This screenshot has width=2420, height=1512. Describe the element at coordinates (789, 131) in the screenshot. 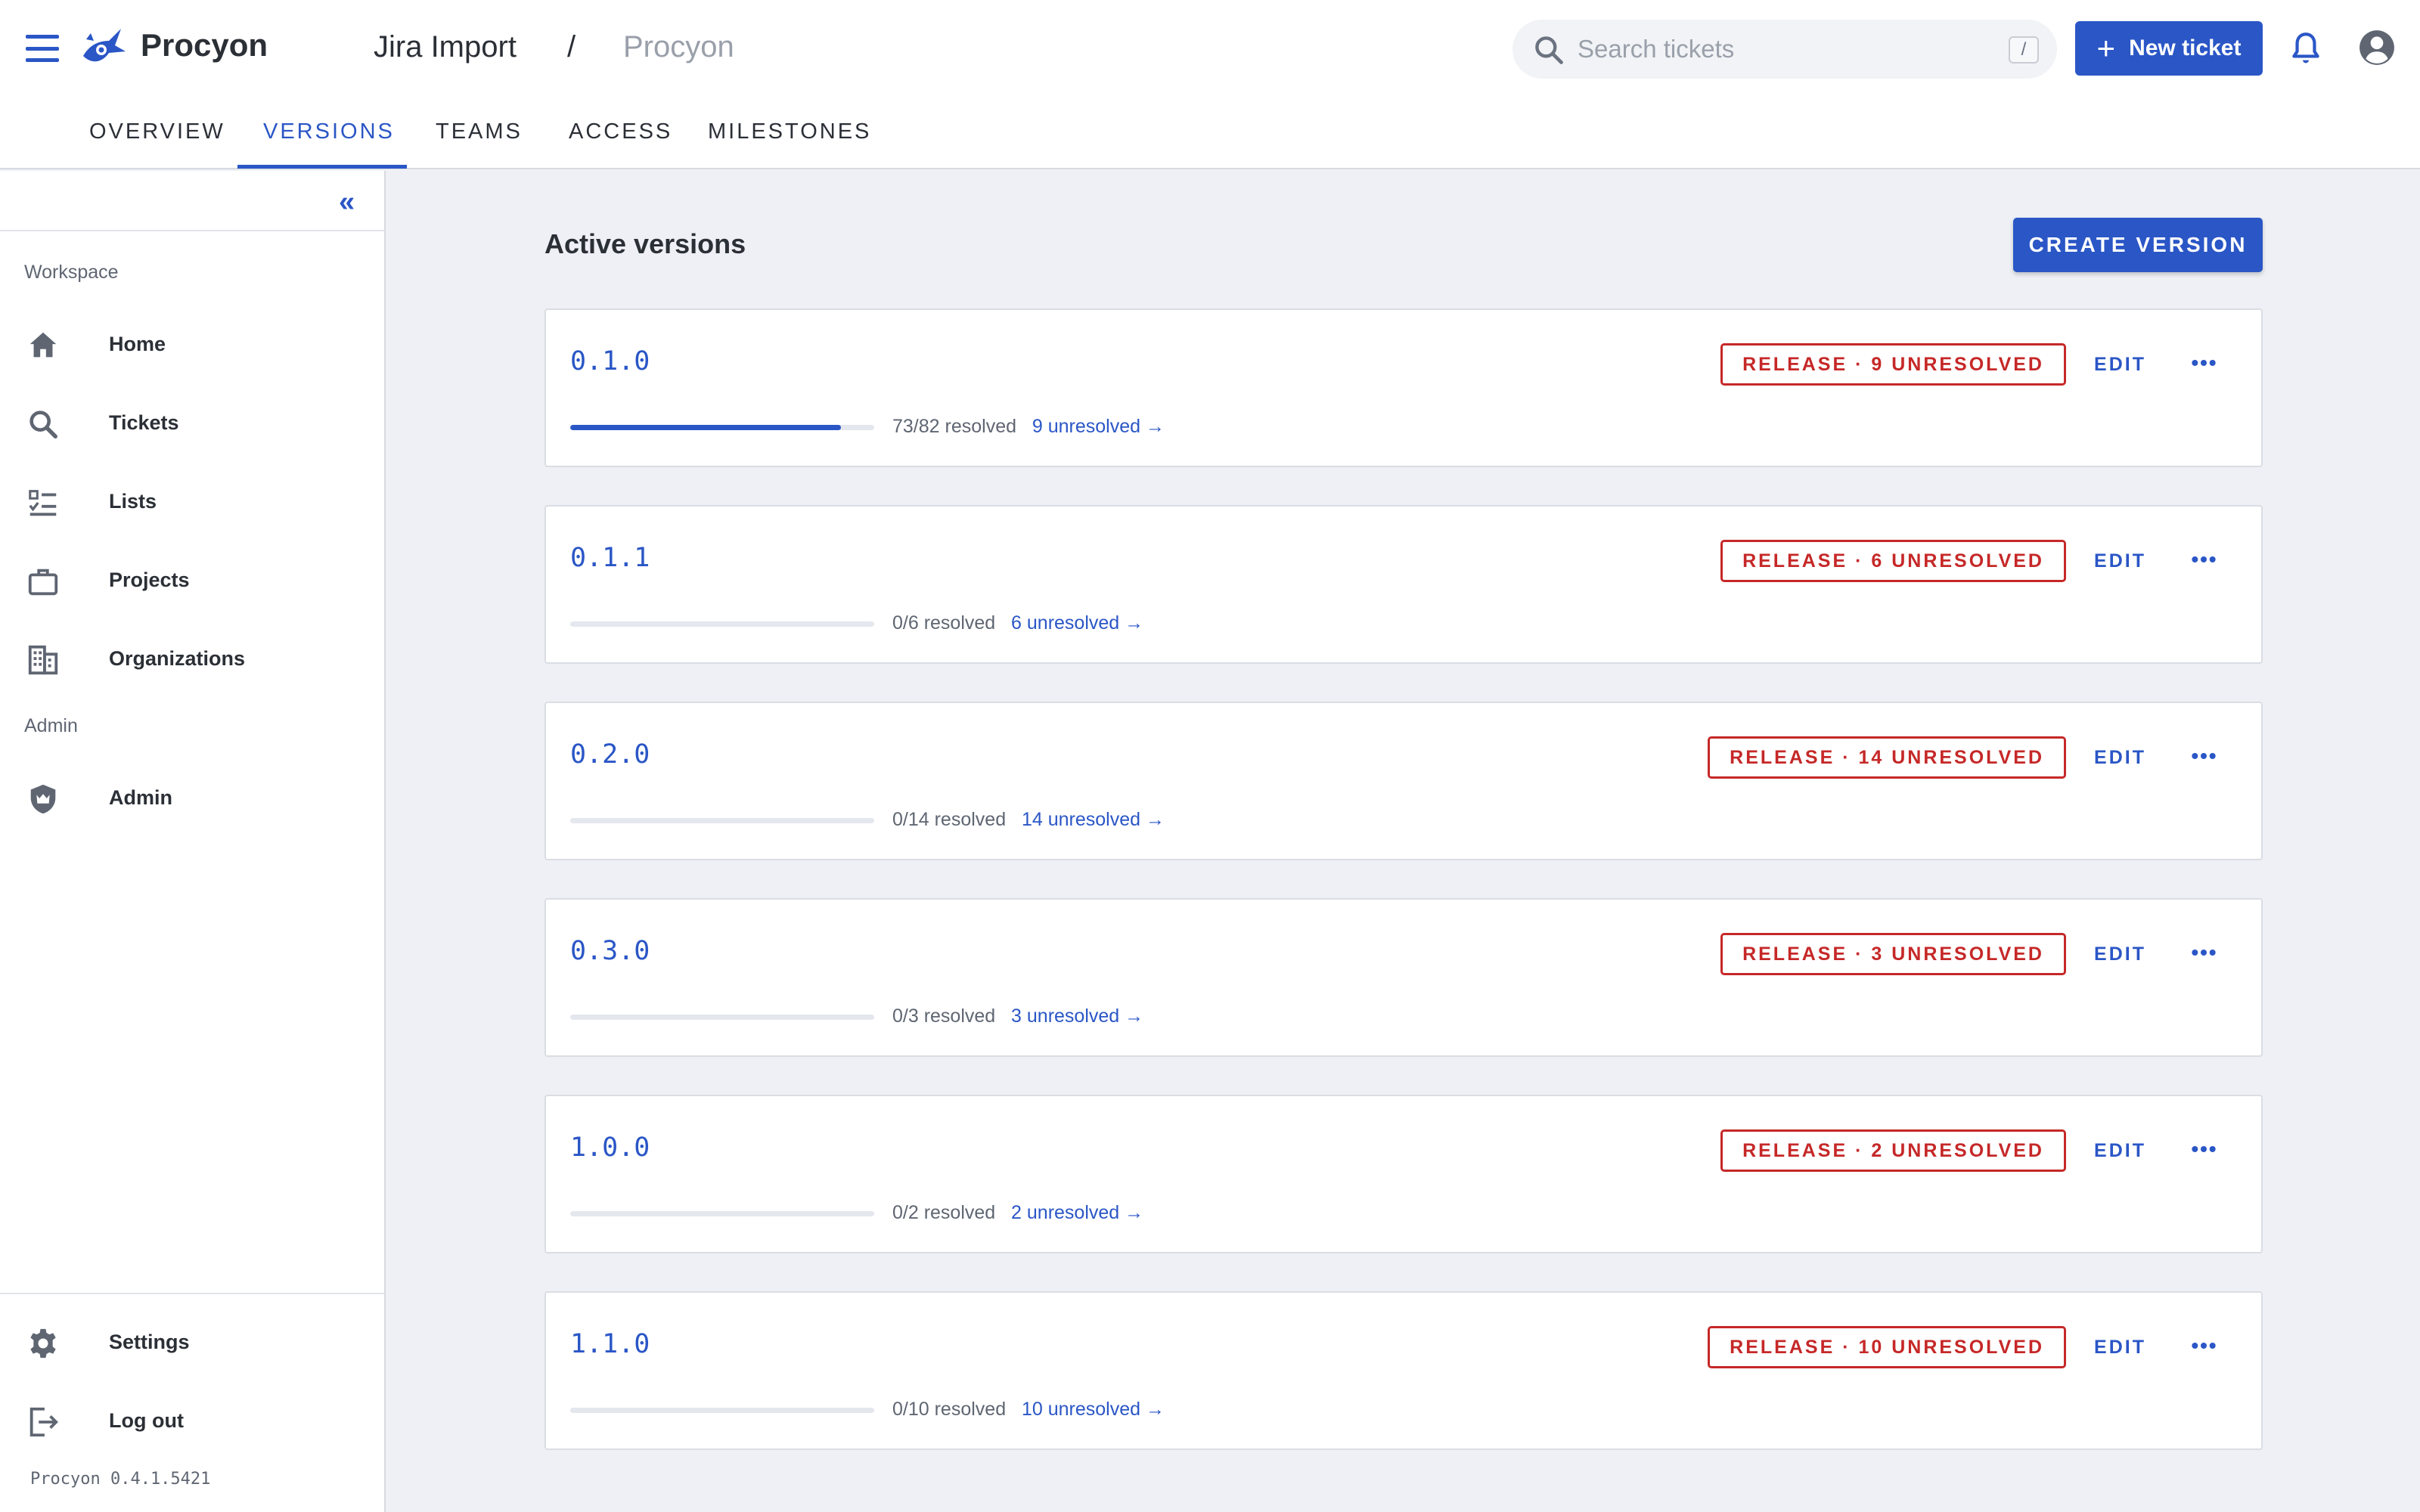

I see `tab-milestones: MILESTONES` at that location.